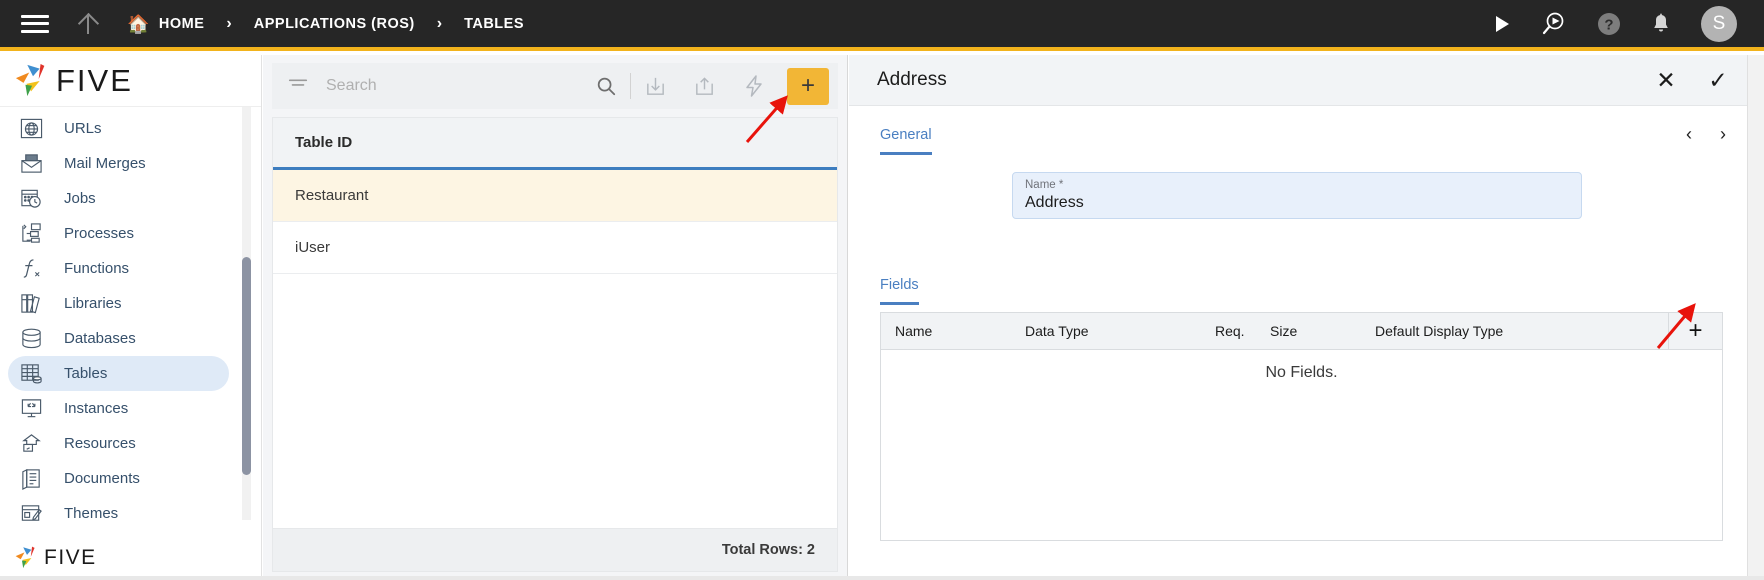  I want to click on next-record-icon: ›, so click(1723, 134).